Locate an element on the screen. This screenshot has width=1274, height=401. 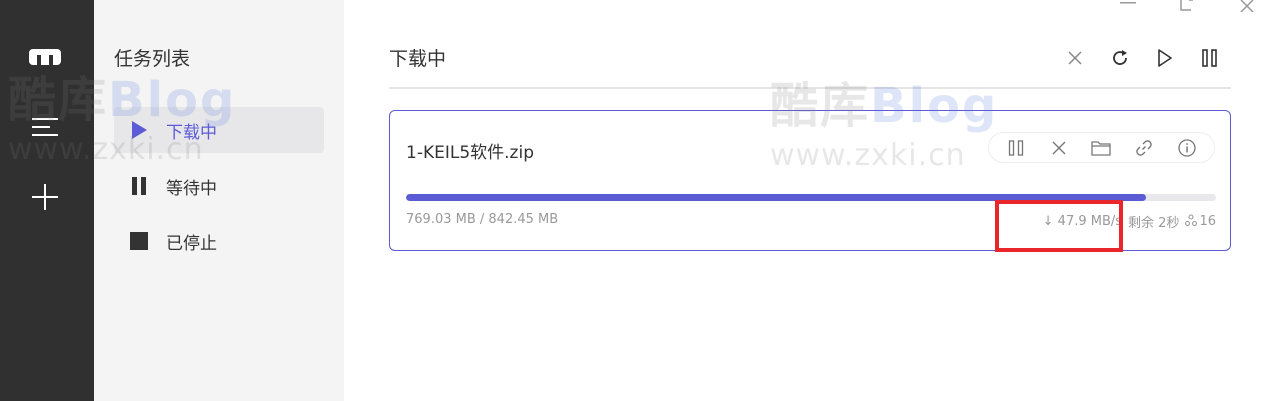
stop-icon is located at coordinates (139, 241).